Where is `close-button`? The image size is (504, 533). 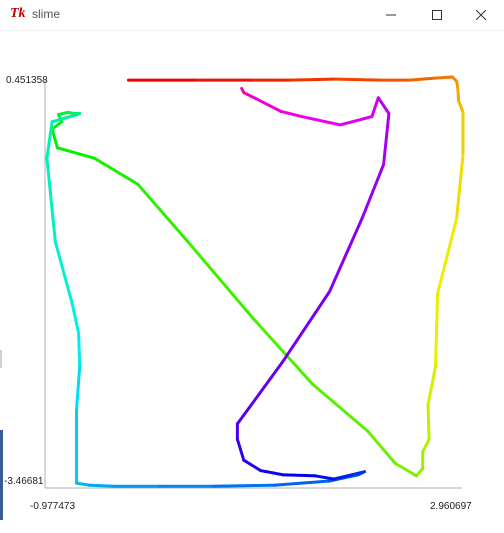 close-button is located at coordinates (481, 15).